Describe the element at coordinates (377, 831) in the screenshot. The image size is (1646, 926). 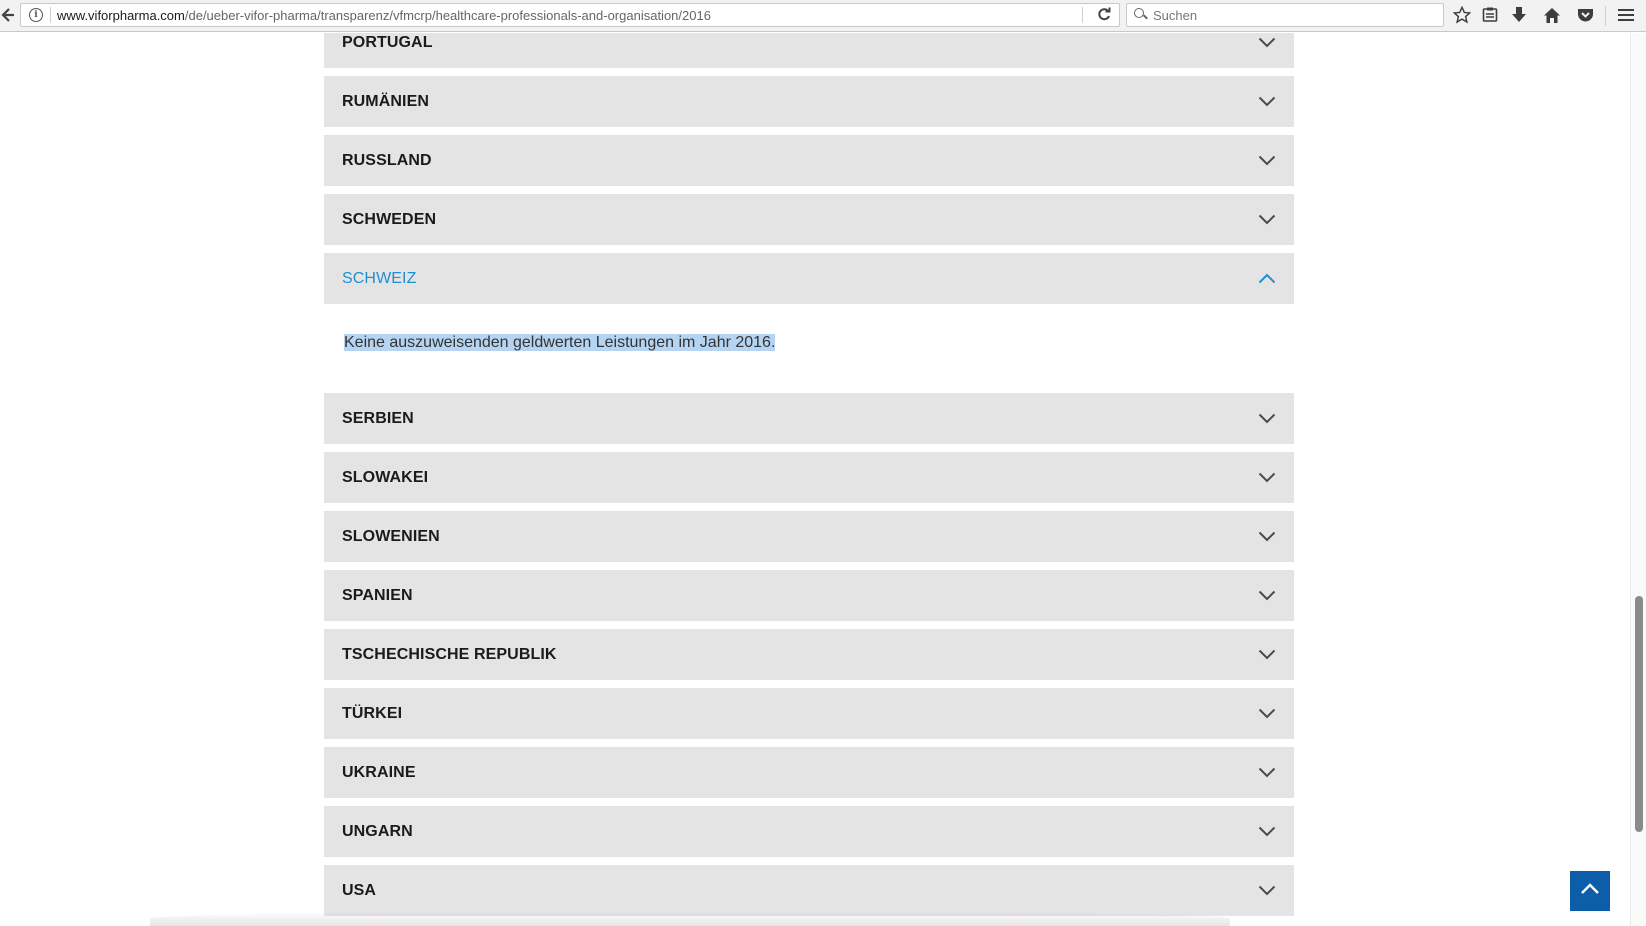
I see `accordion-title: UNGARN` at that location.